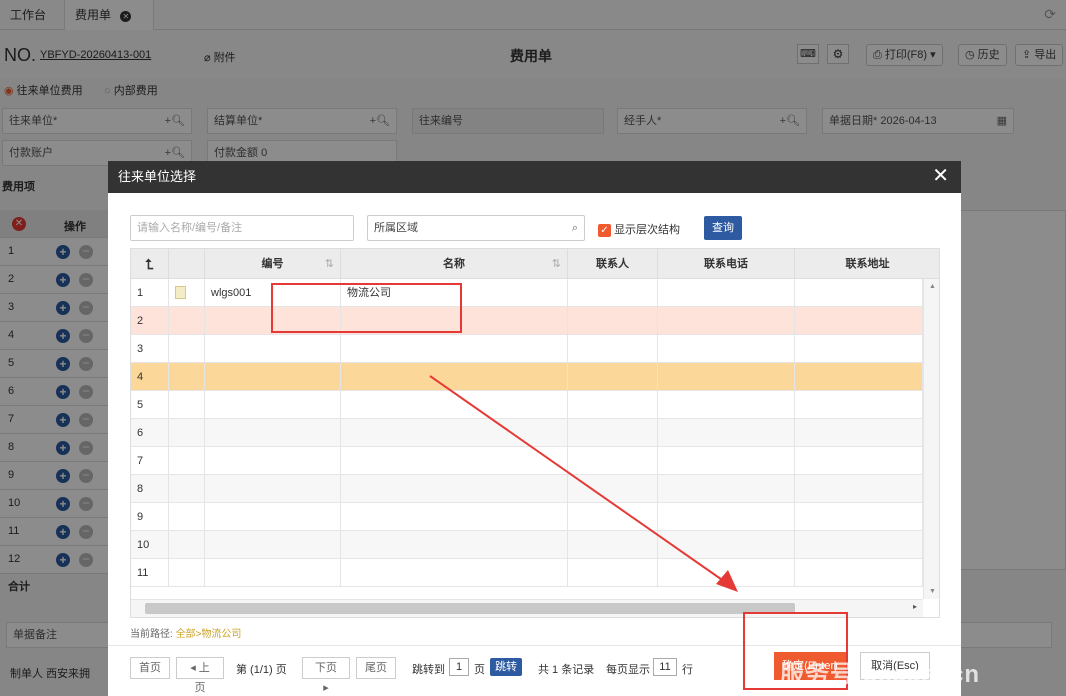 This screenshot has height=696, width=1066. What do you see at coordinates (583, 483) in the screenshot?
I see `annotation-arrow` at bounding box center [583, 483].